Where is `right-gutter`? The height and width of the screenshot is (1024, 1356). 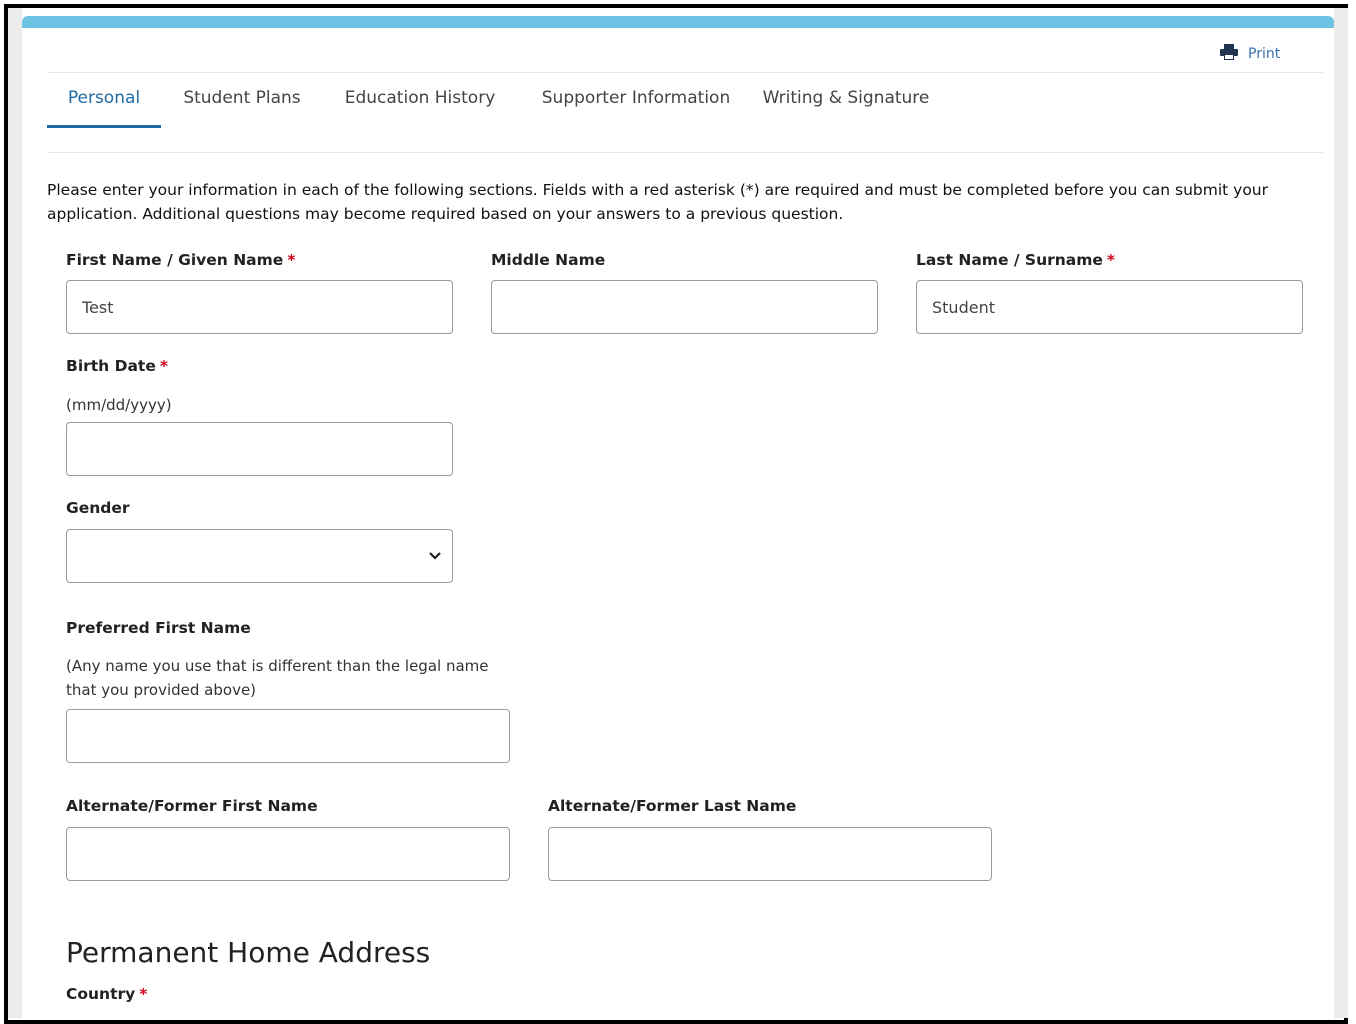 right-gutter is located at coordinates (1341, 513).